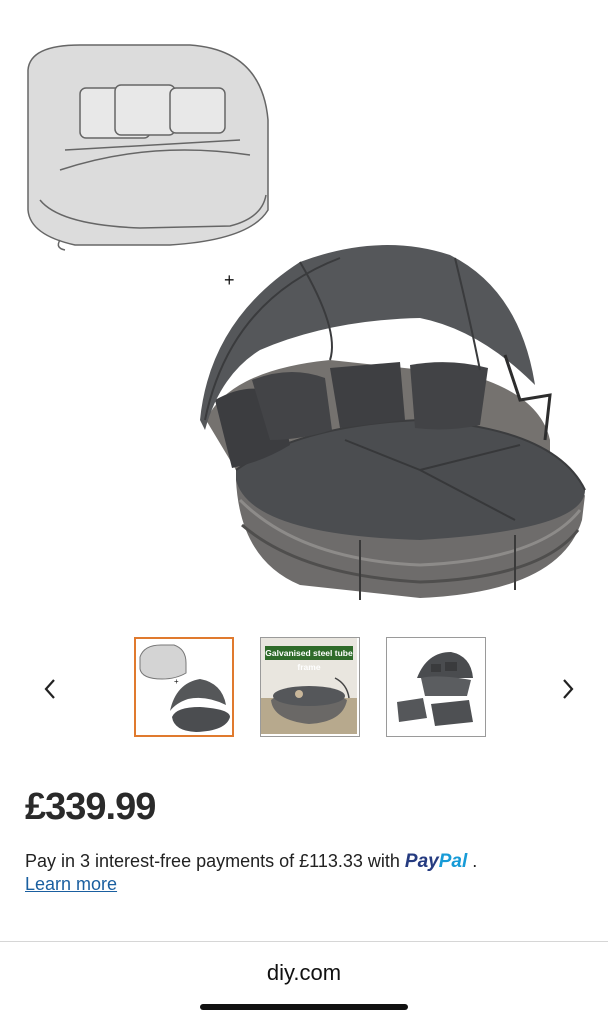  I want to click on thumbnail-carousel: + Galvanised steel tube frame, so click(304, 689).